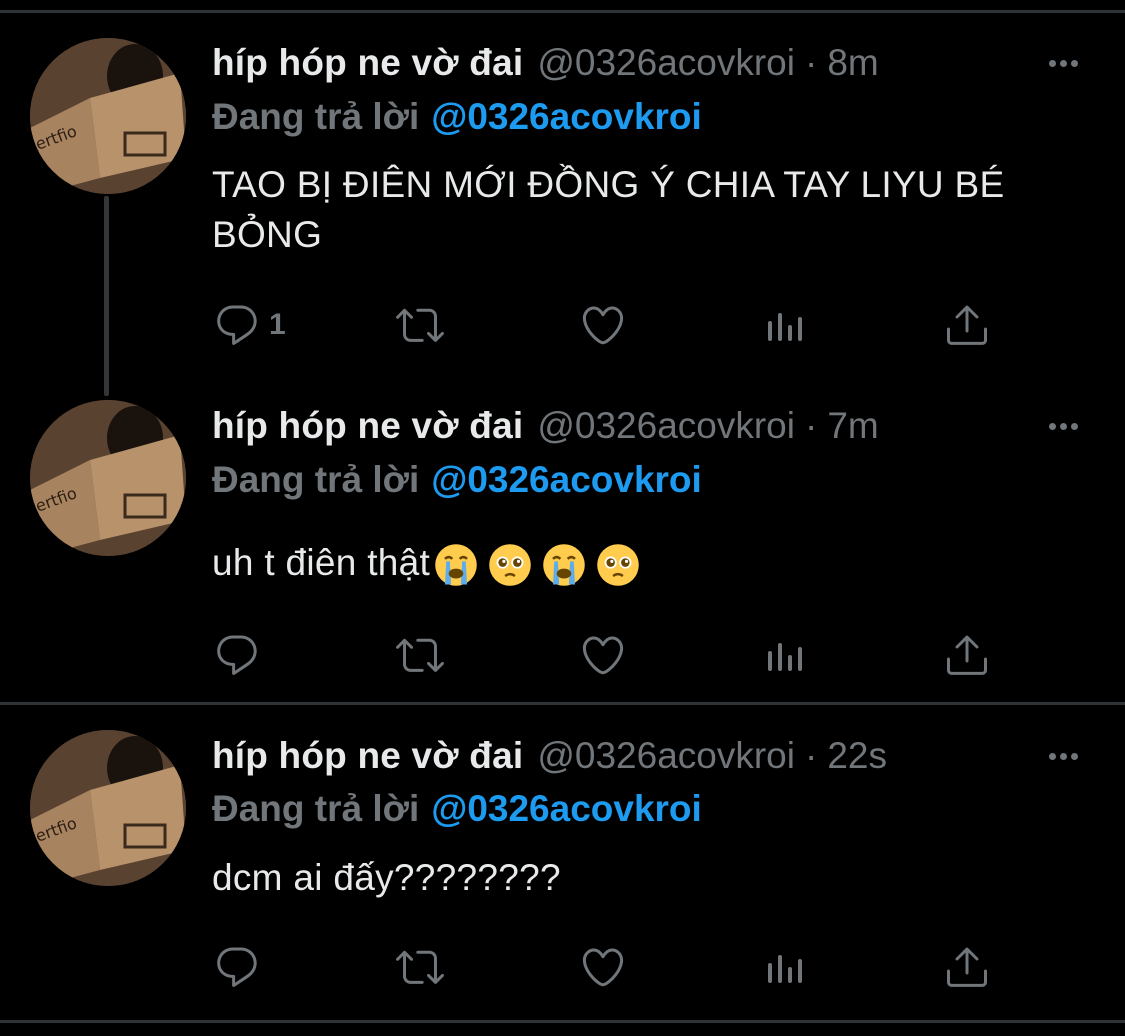 Image resolution: width=1125 pixels, height=1036 pixels. I want to click on timestamp: 8m, so click(852, 63).